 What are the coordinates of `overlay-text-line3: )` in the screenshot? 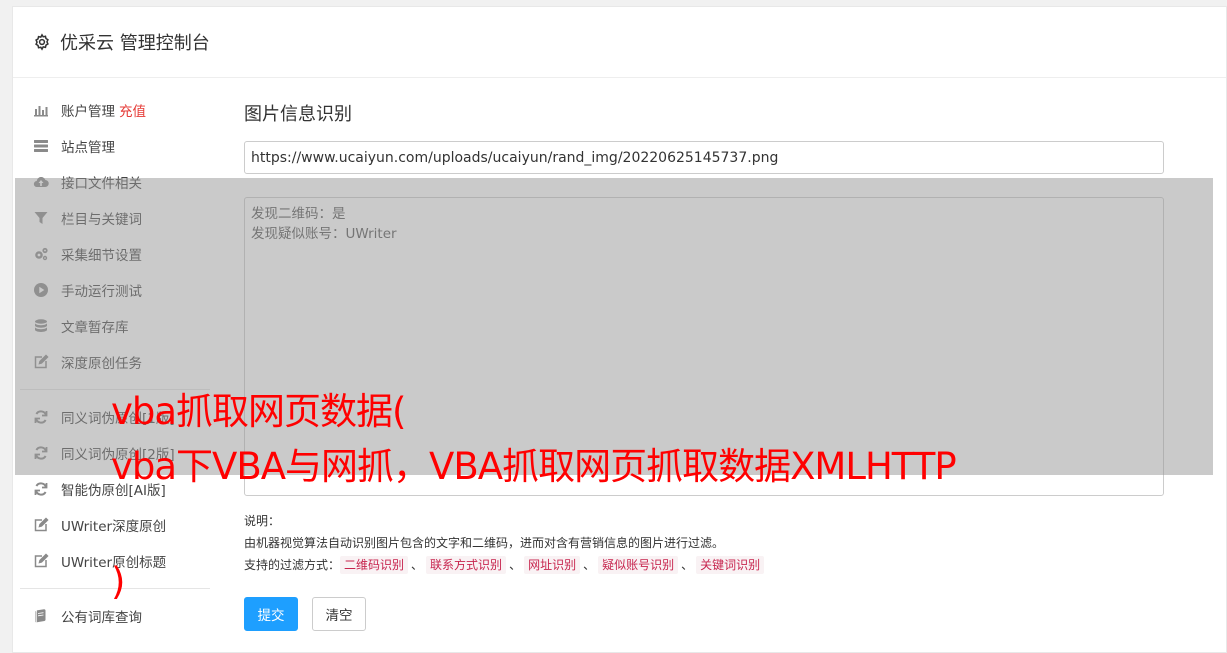 It's located at (118, 581).